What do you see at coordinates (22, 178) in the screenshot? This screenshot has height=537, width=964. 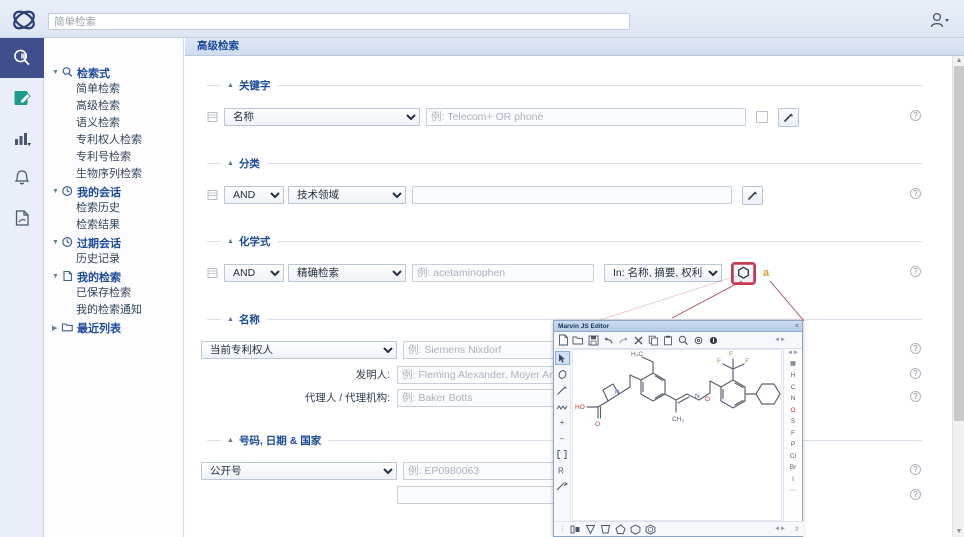 I see `rail-item-alerts` at bounding box center [22, 178].